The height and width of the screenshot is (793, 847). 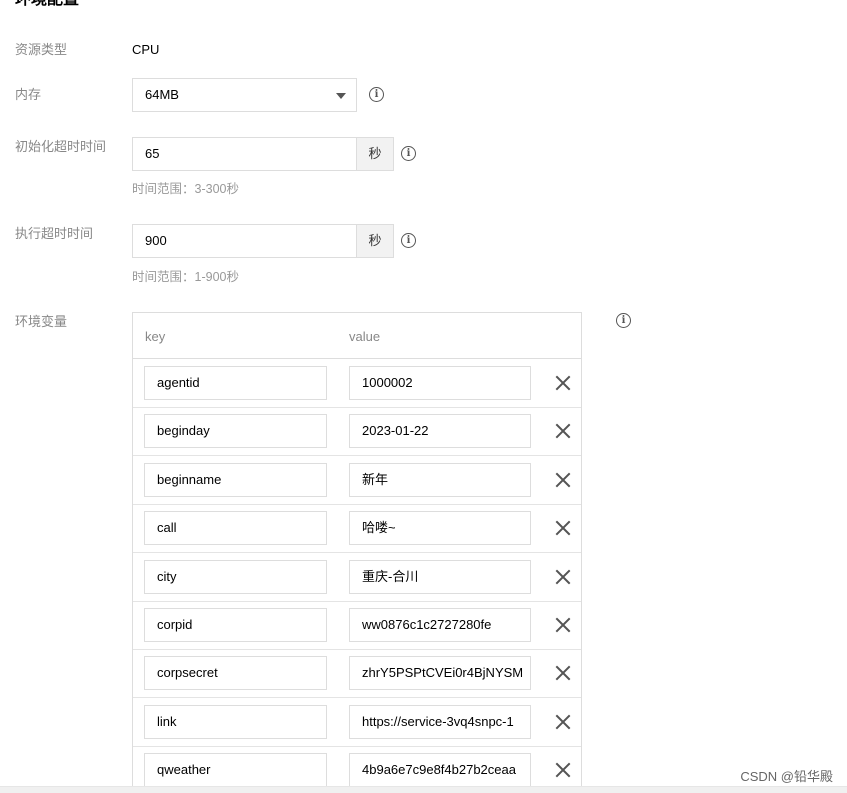 What do you see at coordinates (440, 479) in the screenshot?
I see `env-value-input: 新年` at bounding box center [440, 479].